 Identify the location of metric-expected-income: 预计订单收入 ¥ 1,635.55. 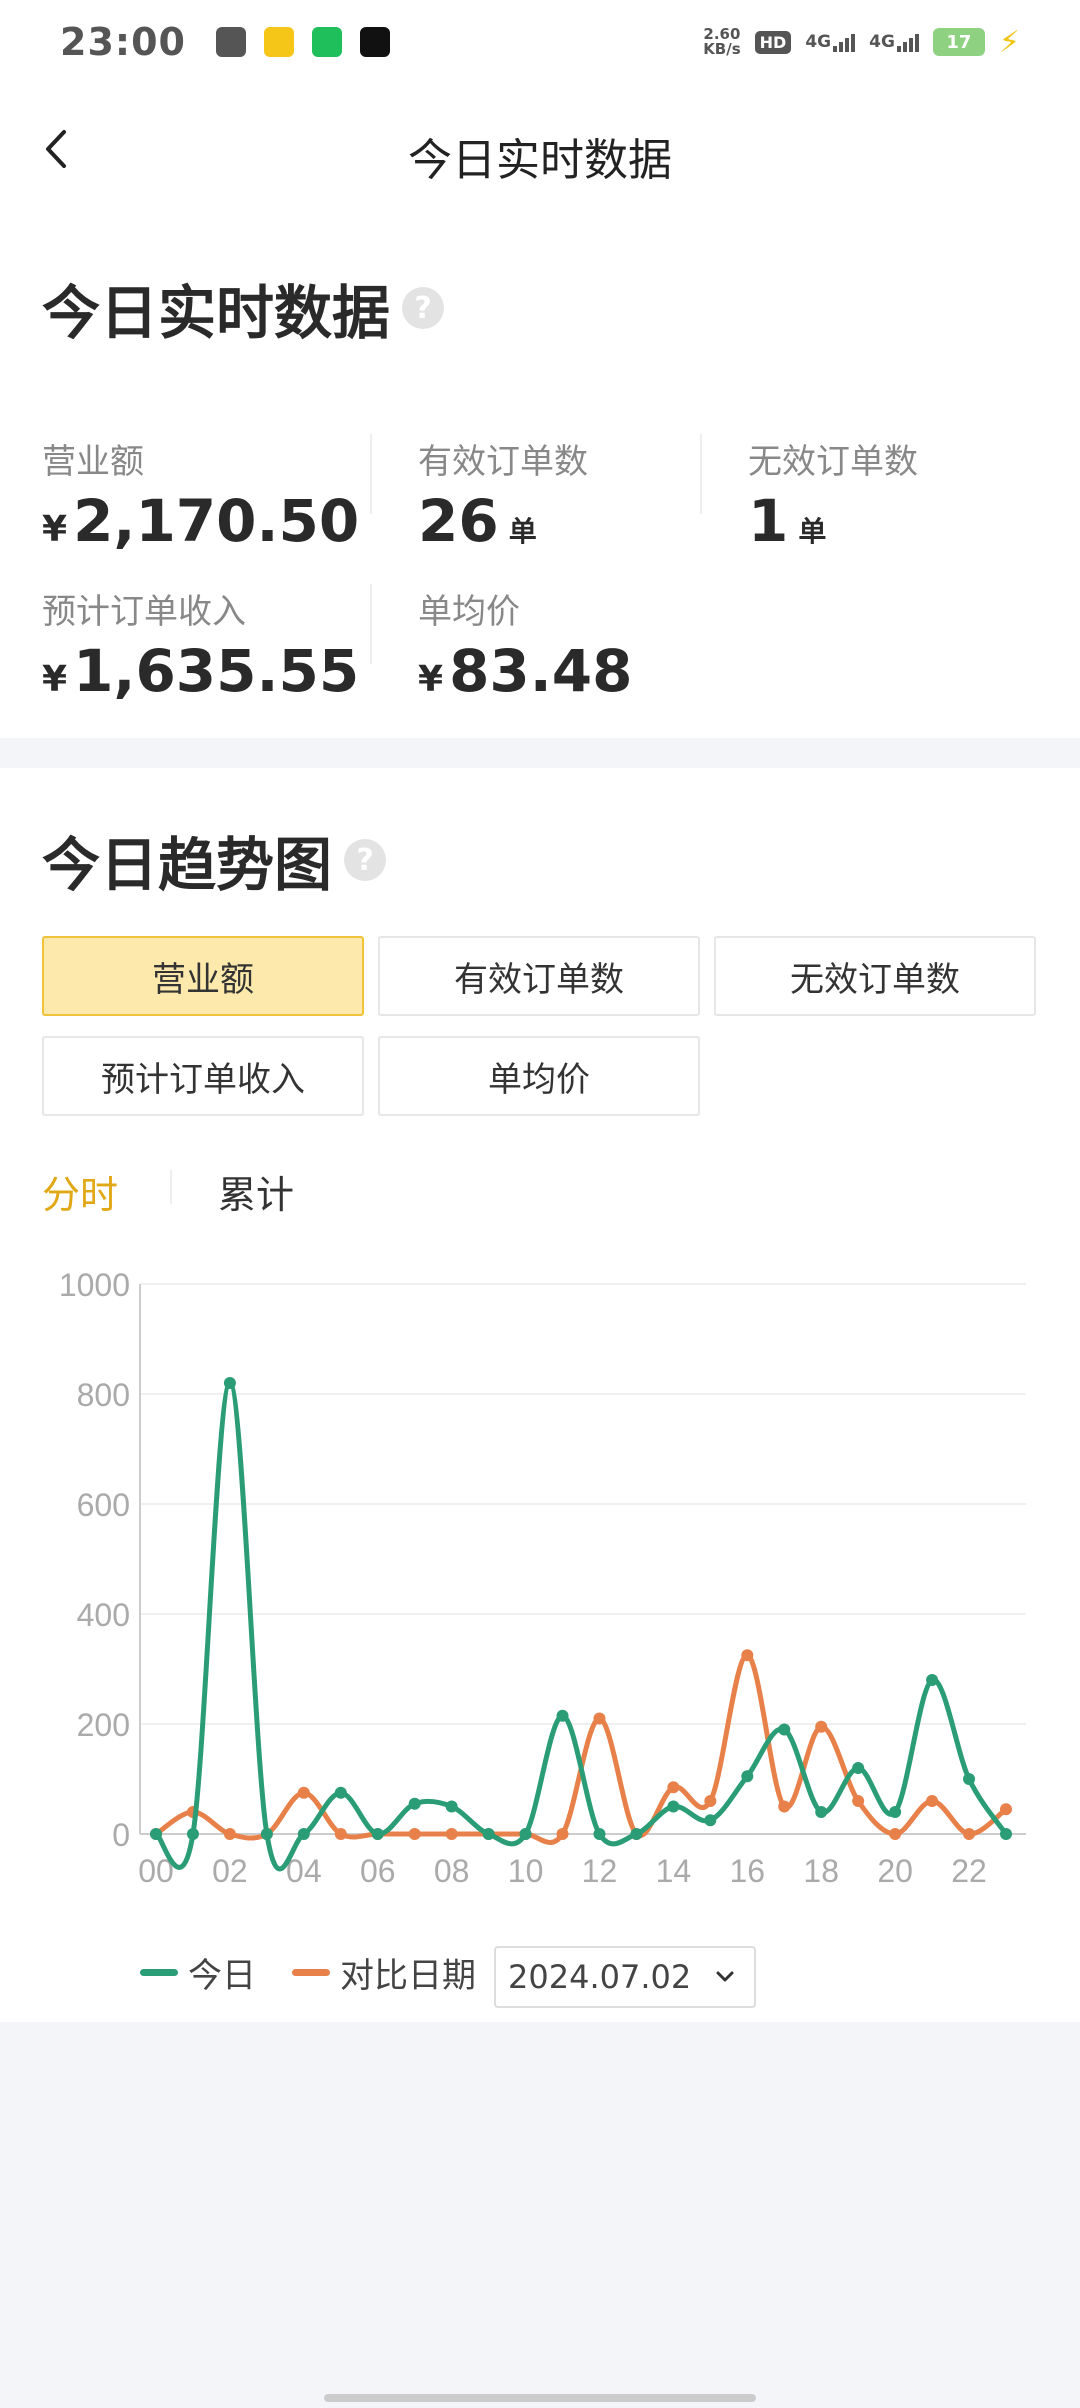
(200, 644).